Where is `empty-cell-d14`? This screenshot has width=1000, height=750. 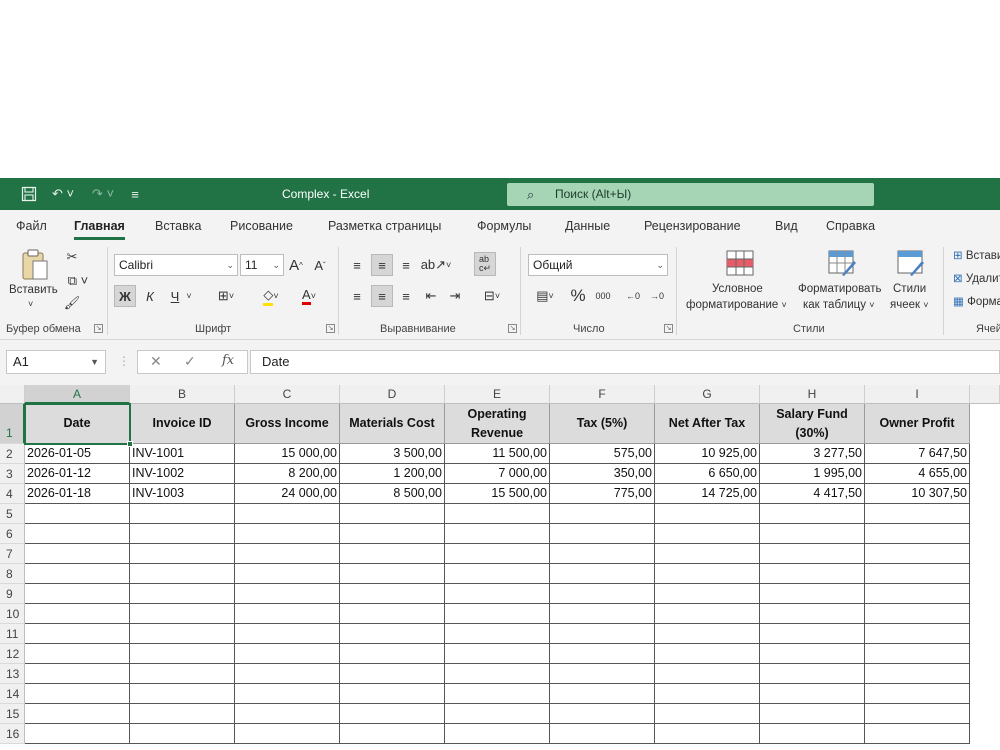
empty-cell-d14 is located at coordinates (392, 694).